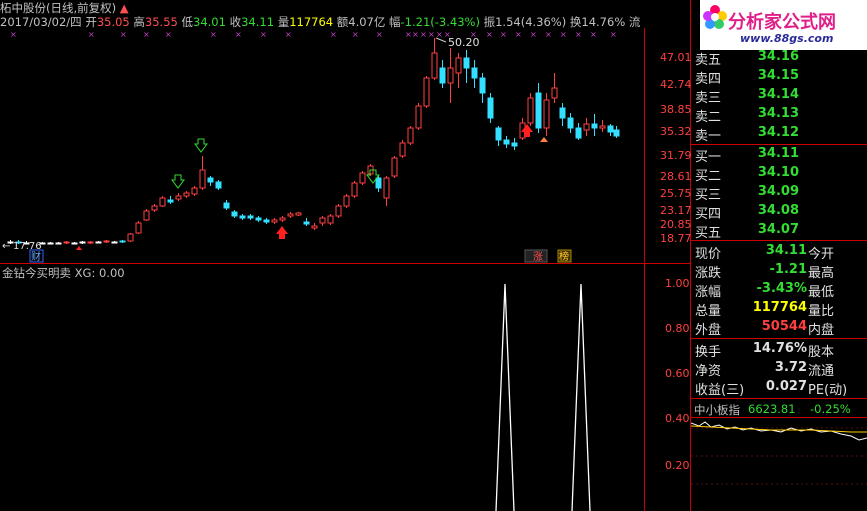 The image size is (867, 511). What do you see at coordinates (821, 371) in the screenshot?
I see `quote-label-secondary: 流通` at bounding box center [821, 371].